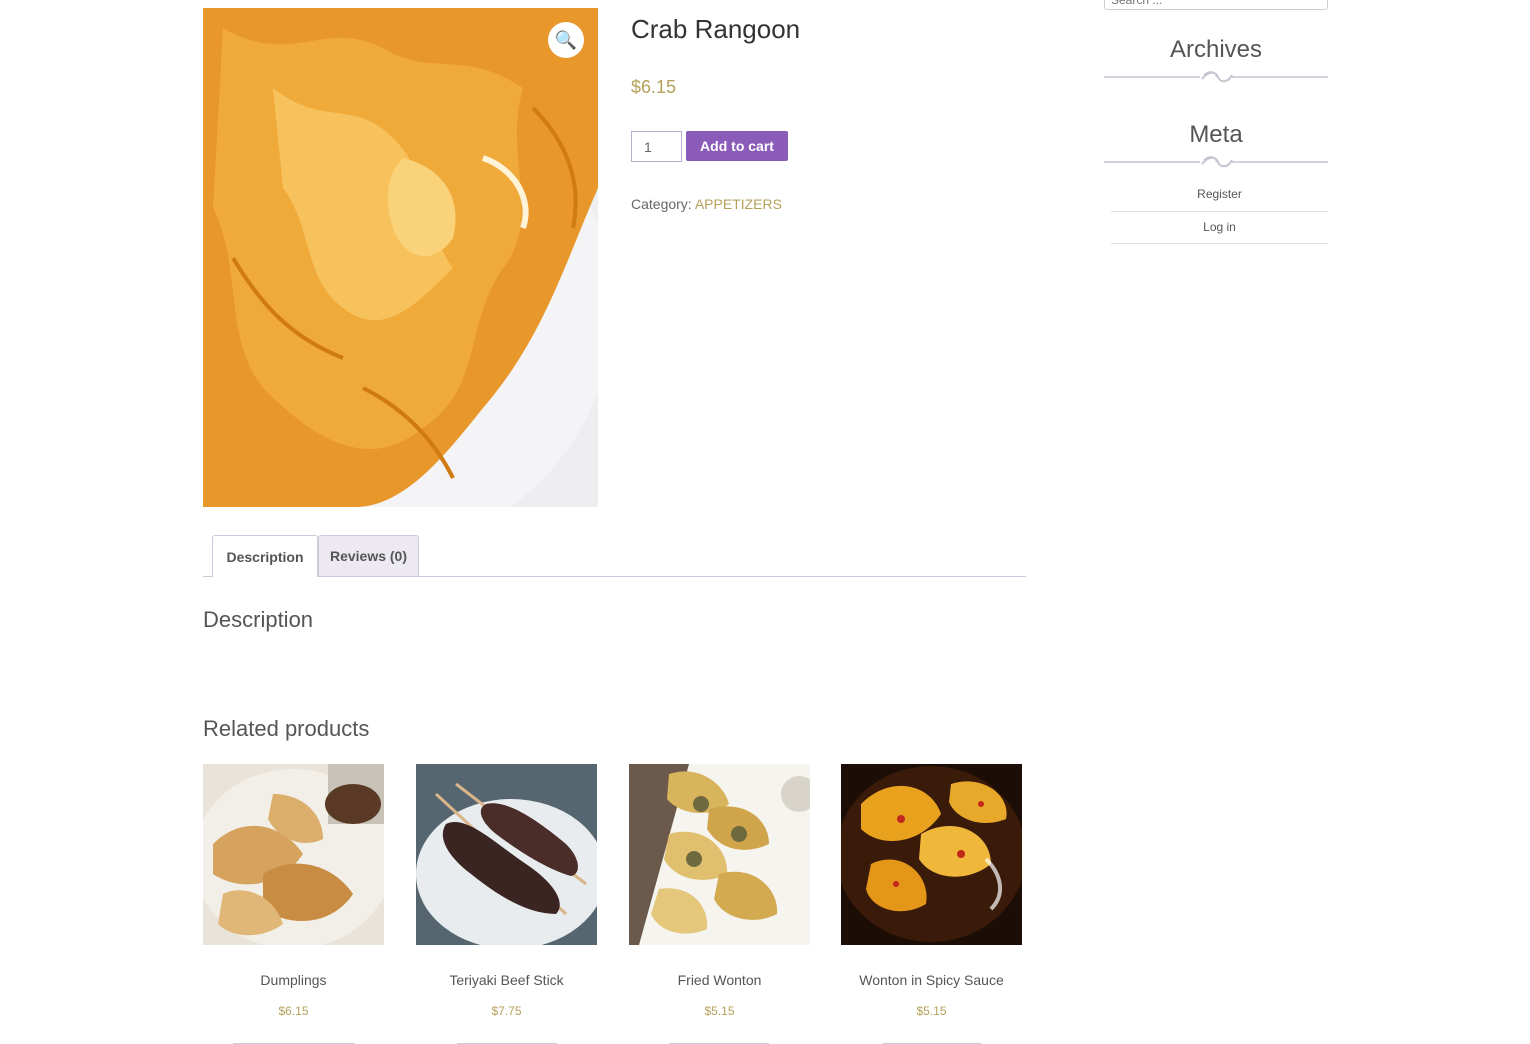 Image resolution: width=1530 pixels, height=1044 pixels. What do you see at coordinates (400, 257) in the screenshot?
I see `product-image` at bounding box center [400, 257].